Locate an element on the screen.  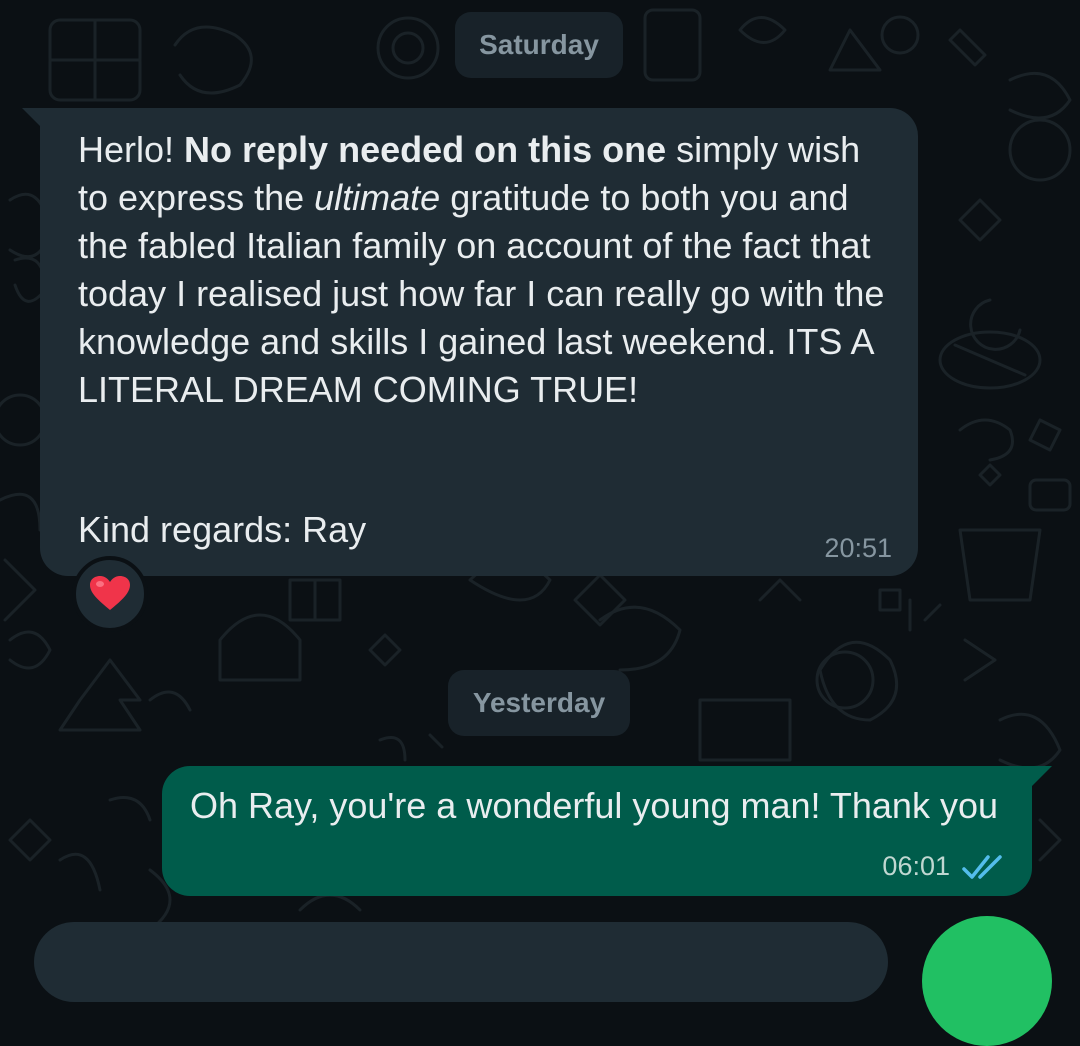
double-check-read-icon is located at coordinates (982, 867).